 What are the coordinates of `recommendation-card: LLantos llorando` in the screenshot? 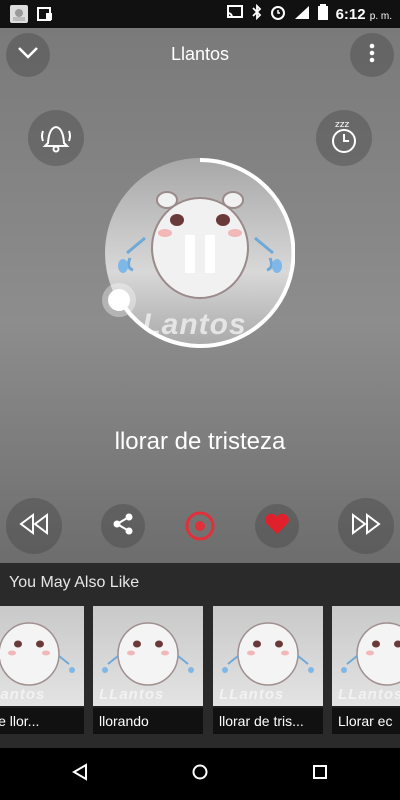 It's located at (148, 670).